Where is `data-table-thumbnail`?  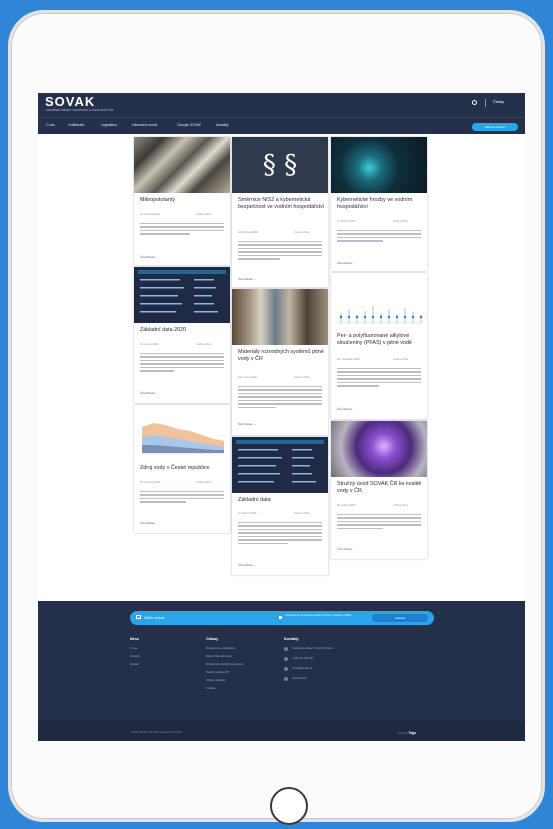 data-table-thumbnail is located at coordinates (280, 461).